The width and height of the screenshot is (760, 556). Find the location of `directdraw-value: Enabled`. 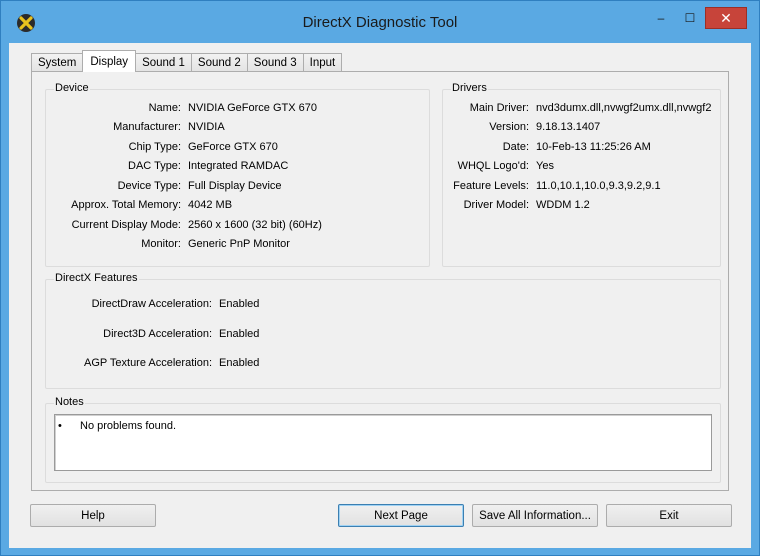

directdraw-value: Enabled is located at coordinates (239, 304).